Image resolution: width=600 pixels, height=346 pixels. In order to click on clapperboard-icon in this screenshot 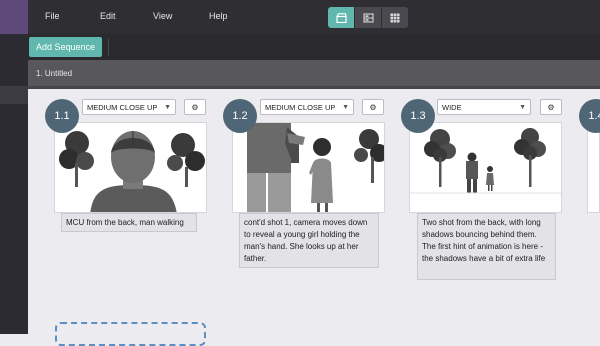, I will do `click(341, 17)`.